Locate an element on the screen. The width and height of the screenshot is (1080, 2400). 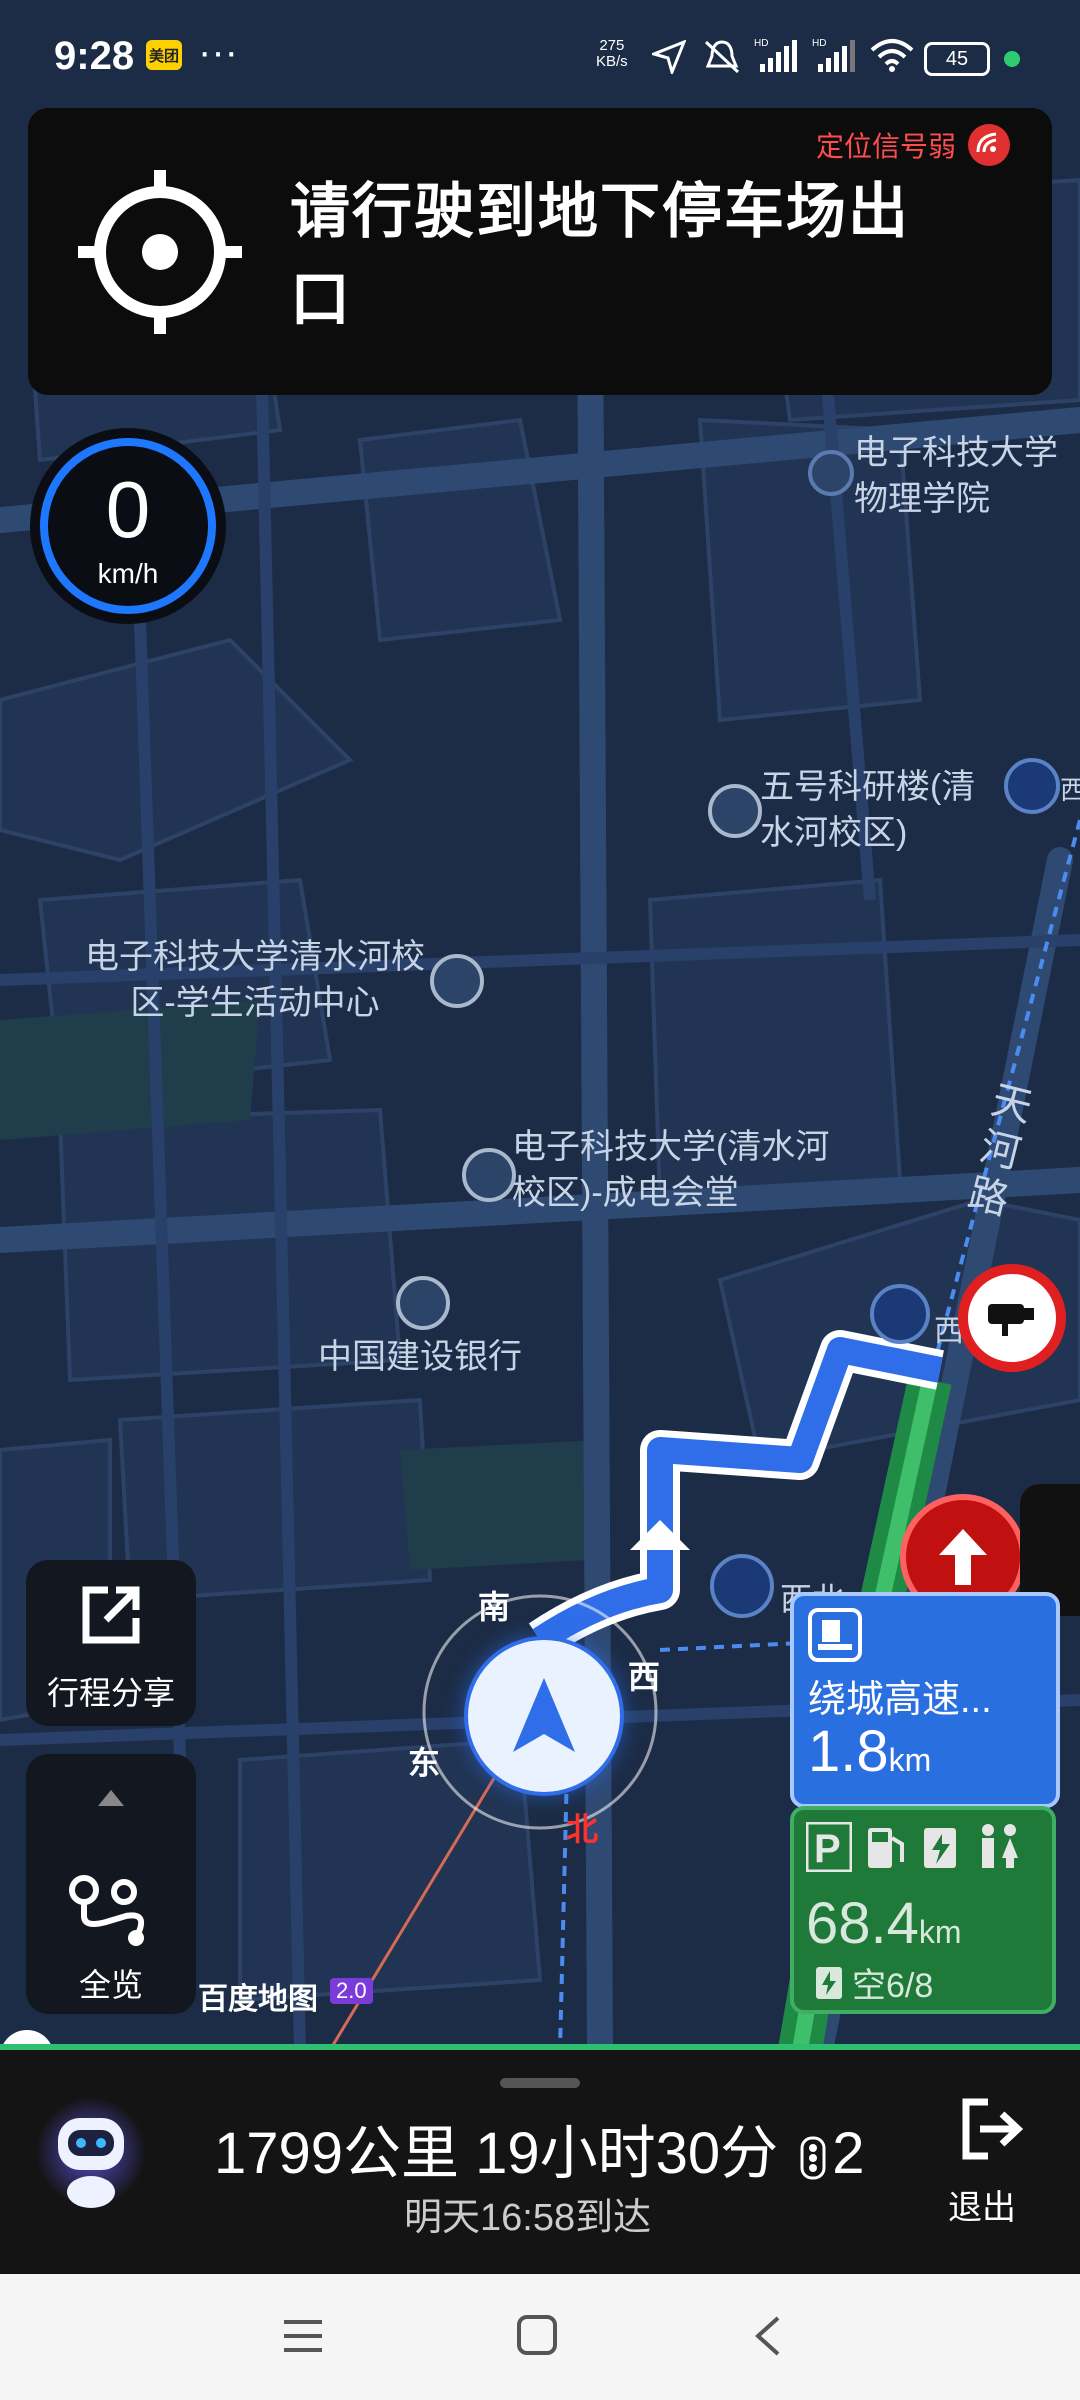
ai-assistant-robot-icon is located at coordinates (91, 2157).